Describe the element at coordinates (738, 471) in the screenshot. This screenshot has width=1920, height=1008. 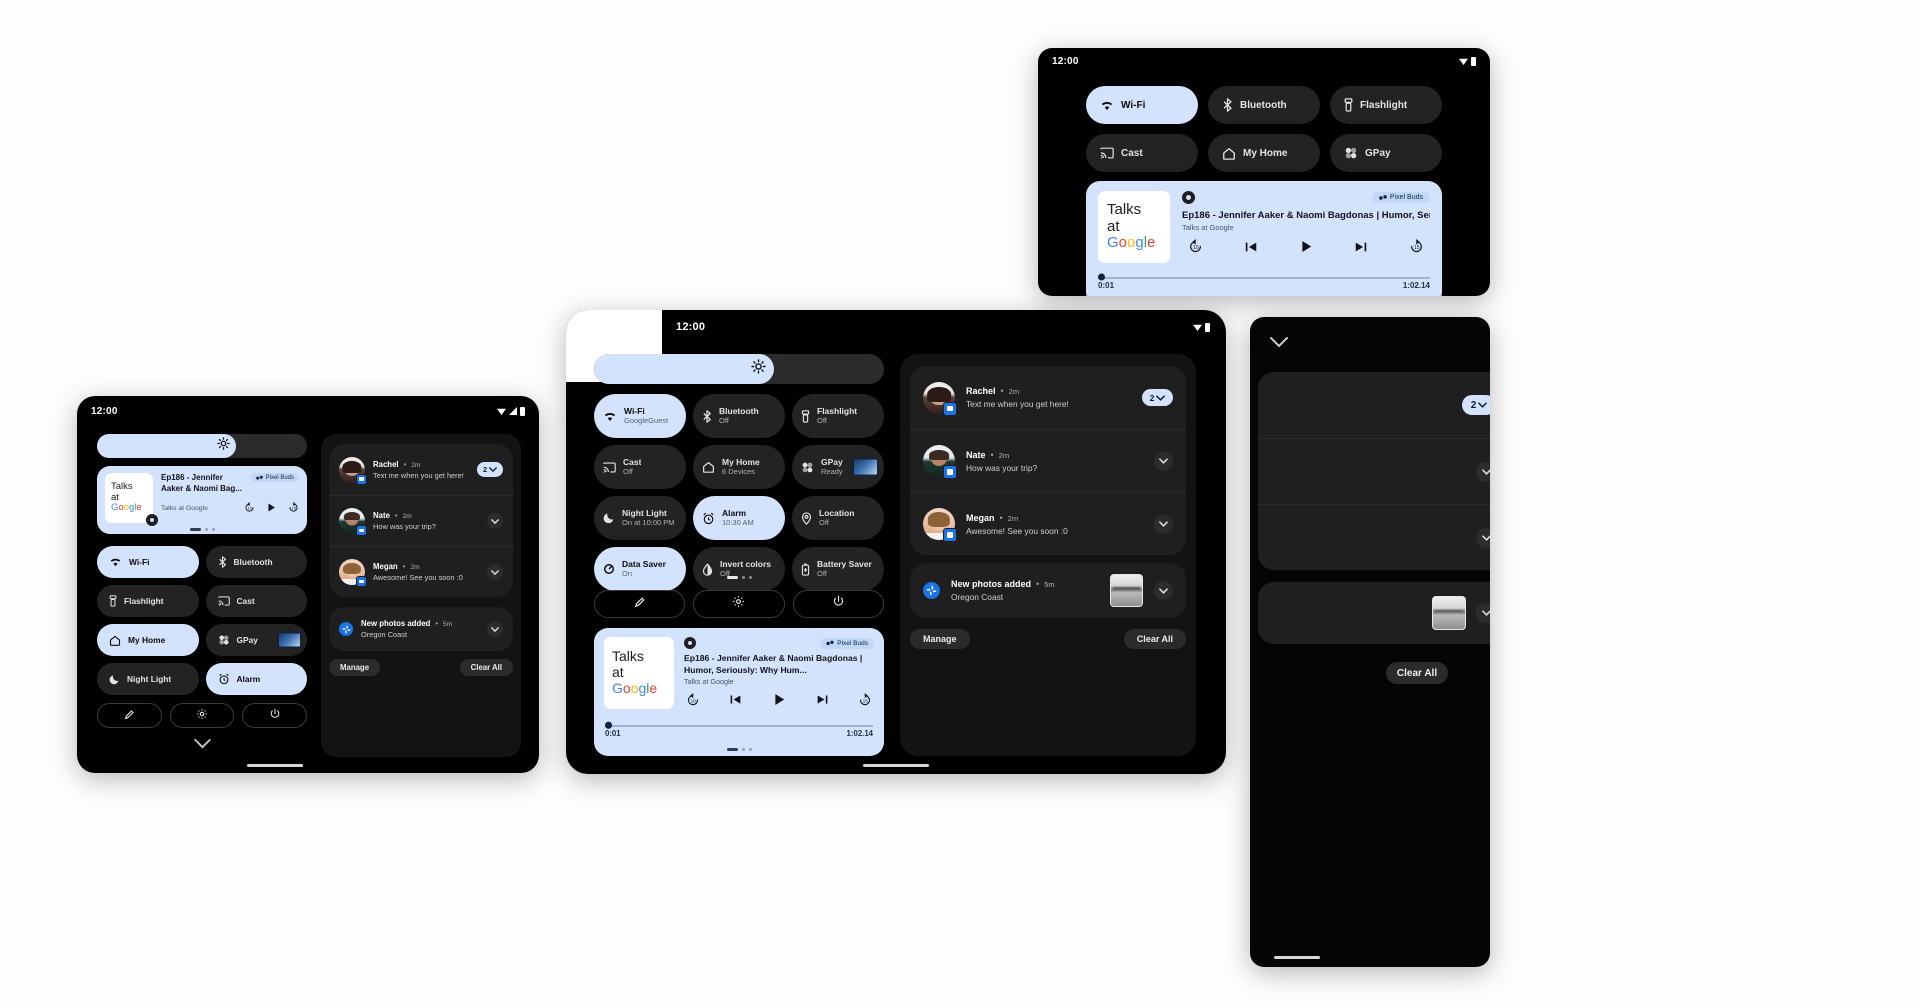
I see `tile-sublabel: 6 Devices` at that location.